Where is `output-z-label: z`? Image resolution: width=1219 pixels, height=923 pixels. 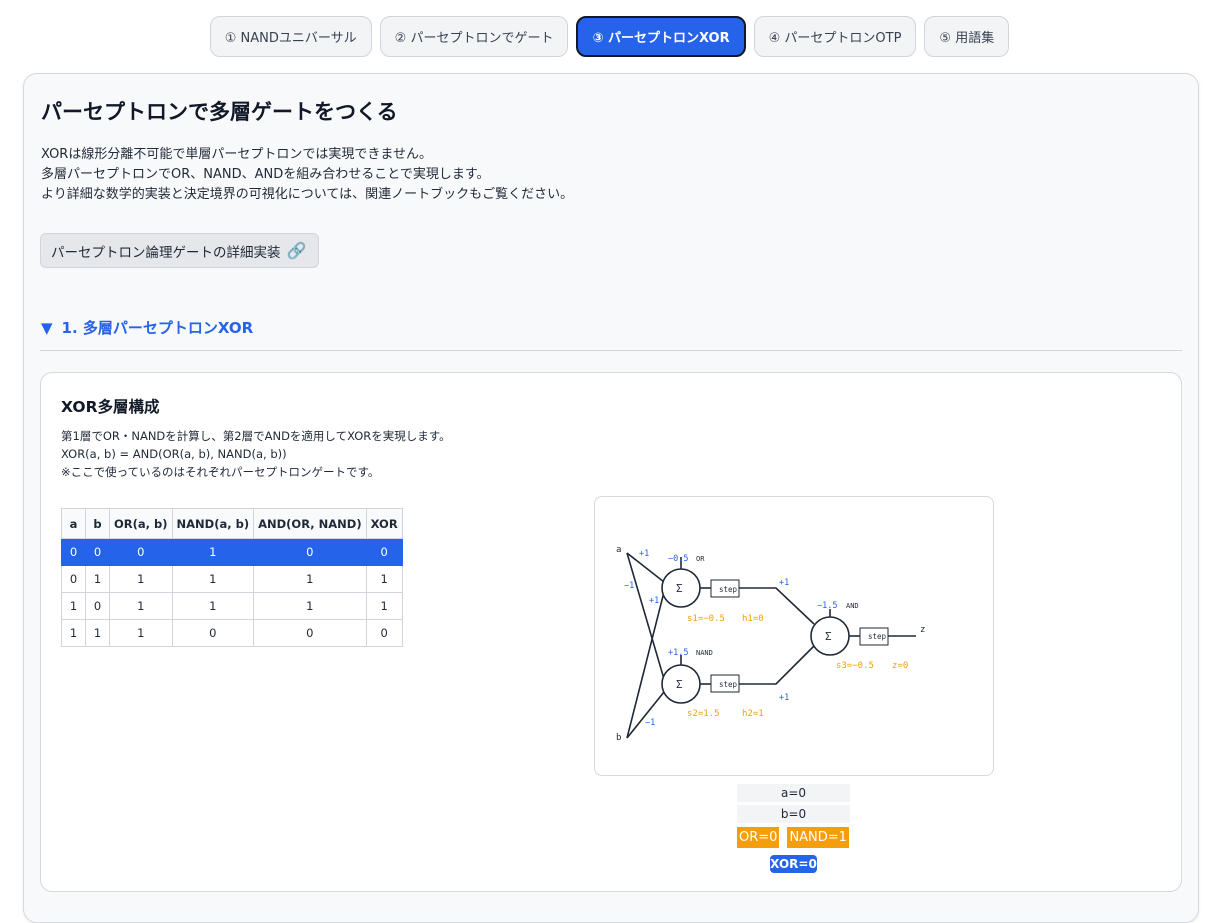
output-z-label: z is located at coordinates (922, 630).